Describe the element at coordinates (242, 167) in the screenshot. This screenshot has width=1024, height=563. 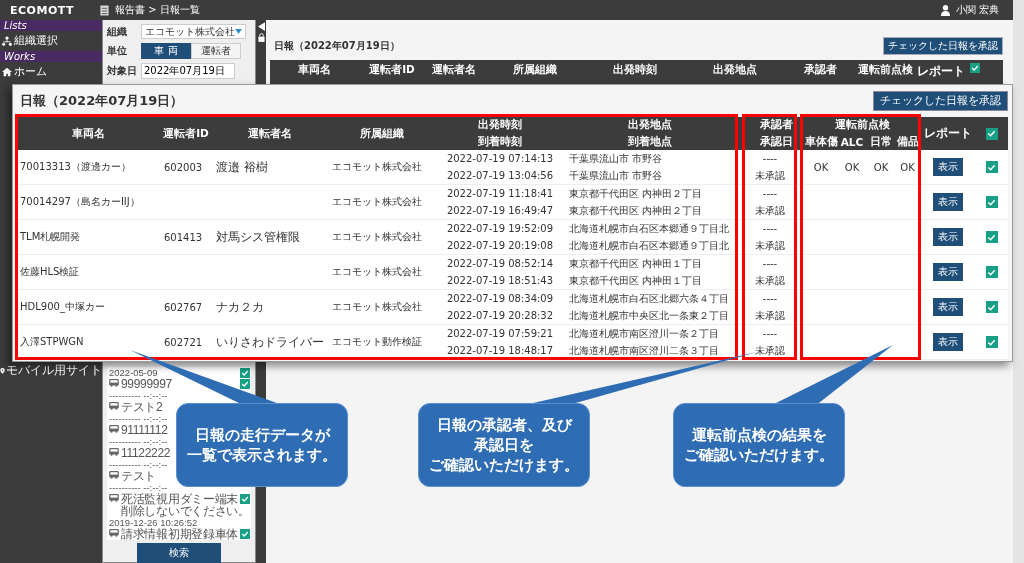
I see `table-cell-text: 渡邉 裕樹` at that location.